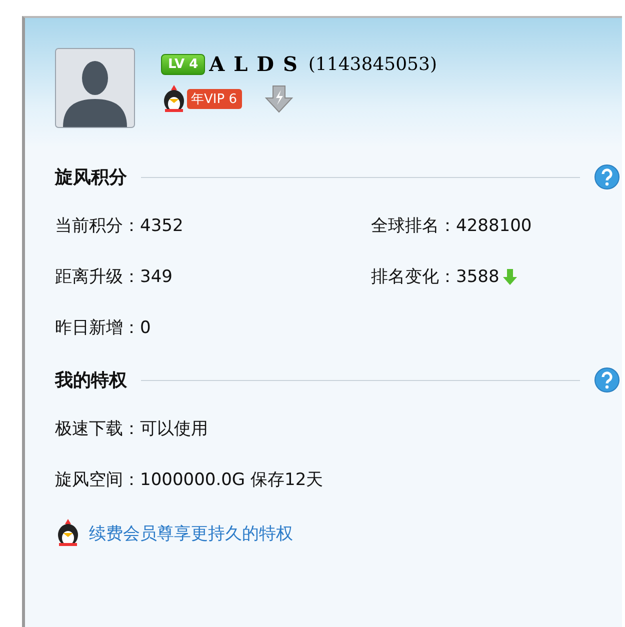  I want to click on stat-text: 极速下载：可以使用, so click(131, 429).